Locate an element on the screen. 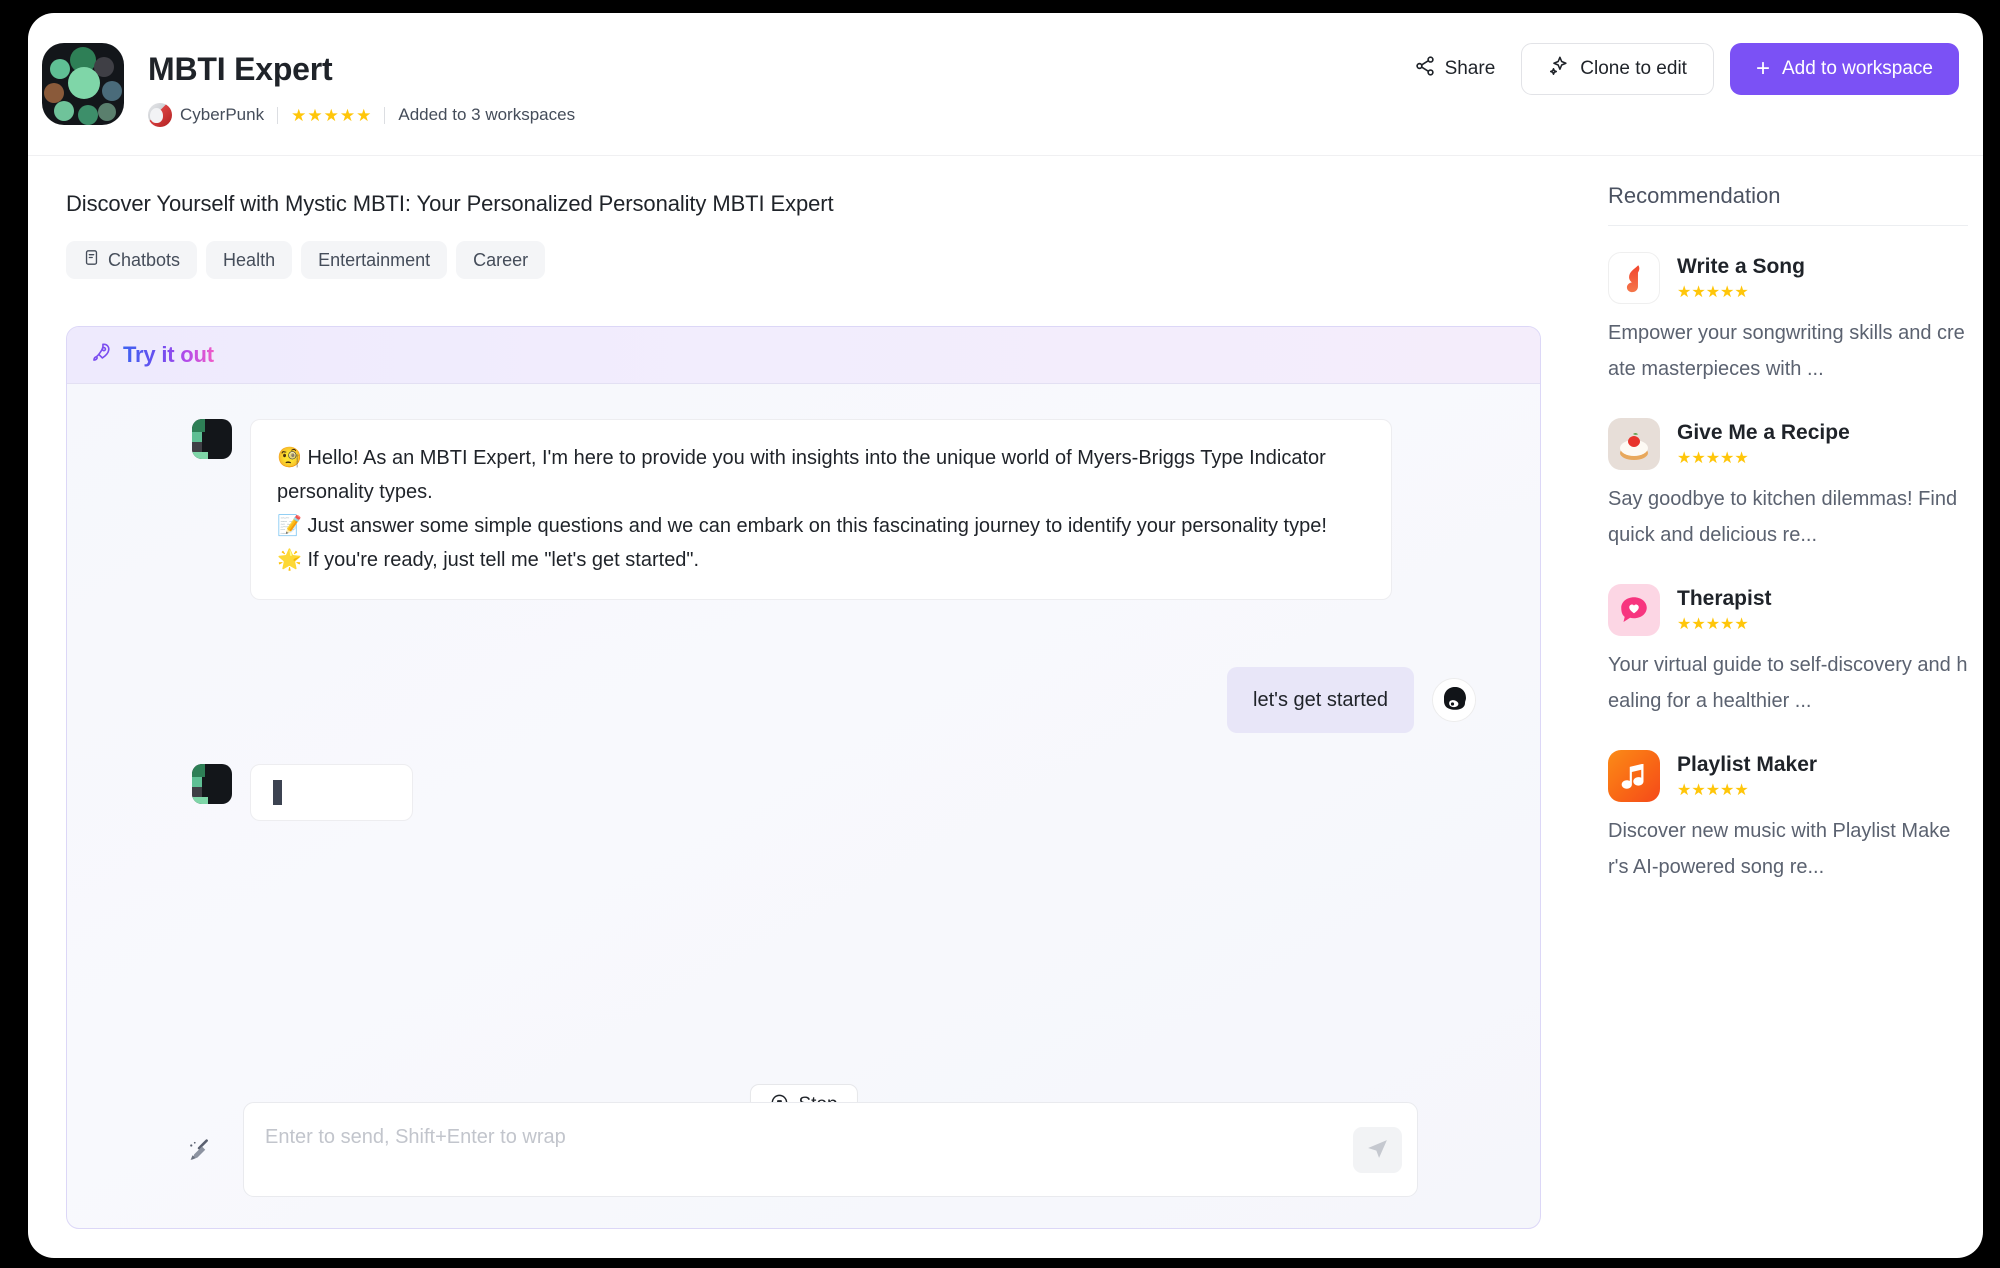 The height and width of the screenshot is (1268, 2000). recommendation-card-header: Playlist Maker ★★★★★ is located at coordinates (1788, 776).